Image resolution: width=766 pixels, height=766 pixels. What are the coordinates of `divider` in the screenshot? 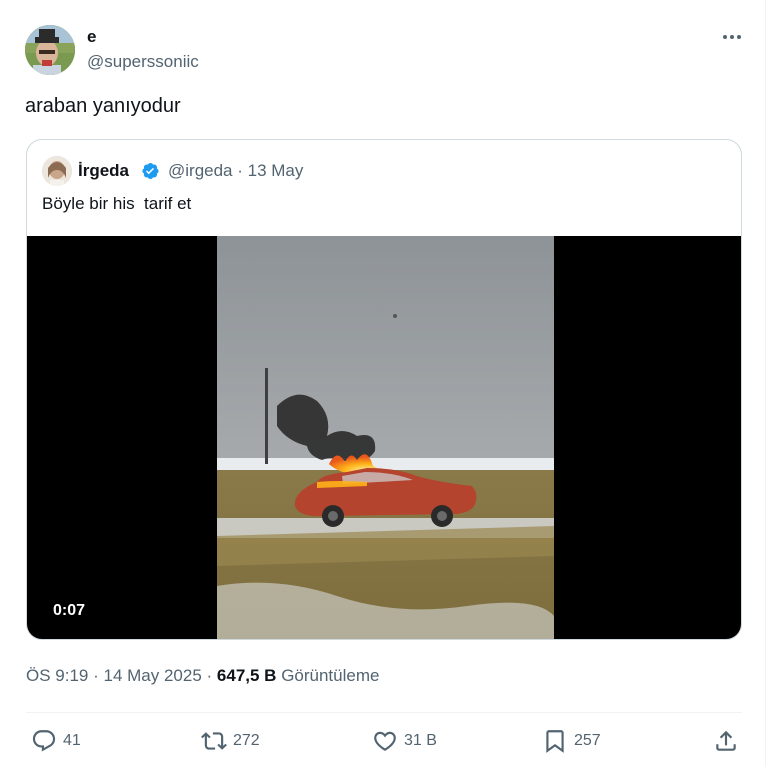 It's located at (384, 712).